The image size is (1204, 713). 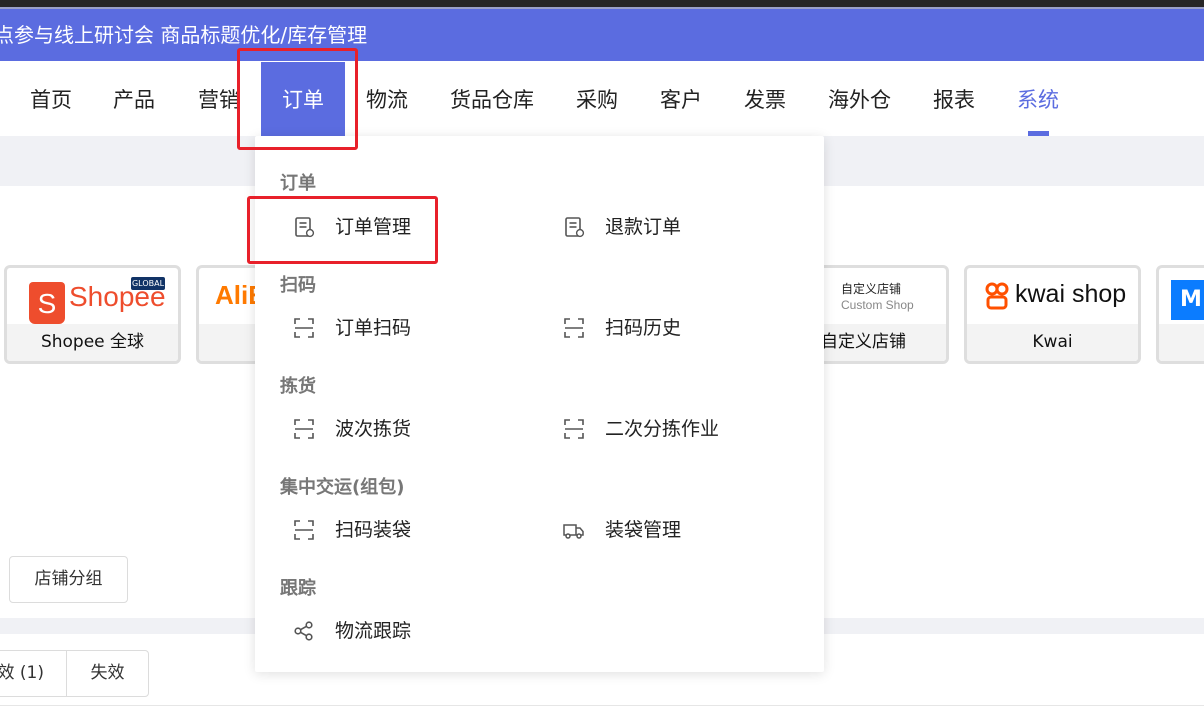 I want to click on menu-item-scan-bagging: 扫码装袋, so click(x=382, y=530).